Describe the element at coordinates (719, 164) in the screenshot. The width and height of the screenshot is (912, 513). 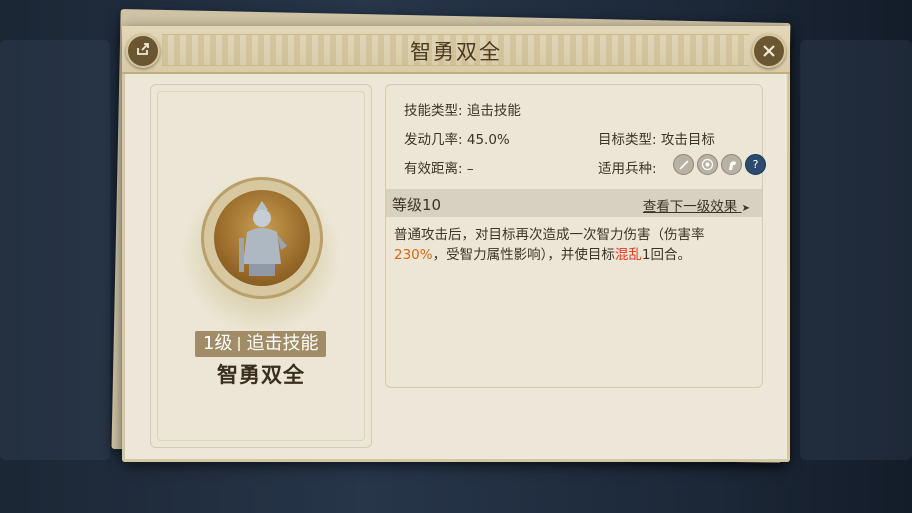
I see `unit-type-icons: ?` at that location.